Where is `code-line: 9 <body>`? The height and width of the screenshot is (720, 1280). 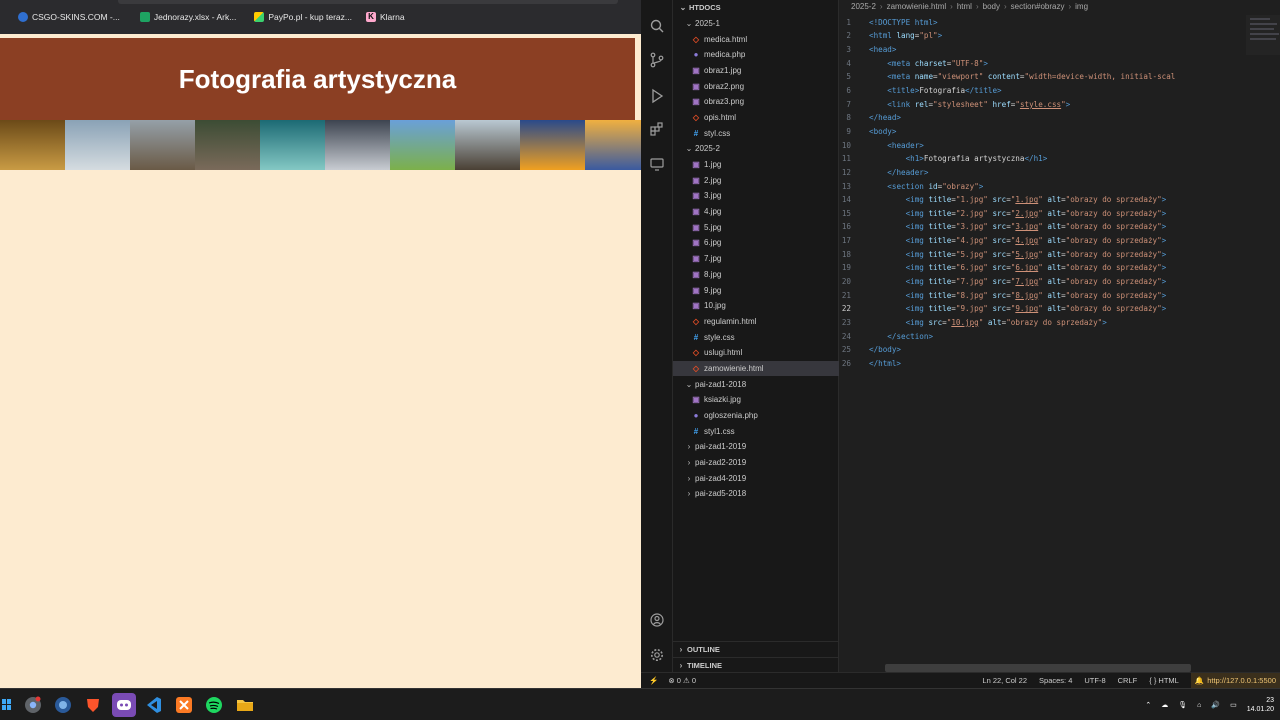
code-line: 9 <body> is located at coordinates (1059, 132).